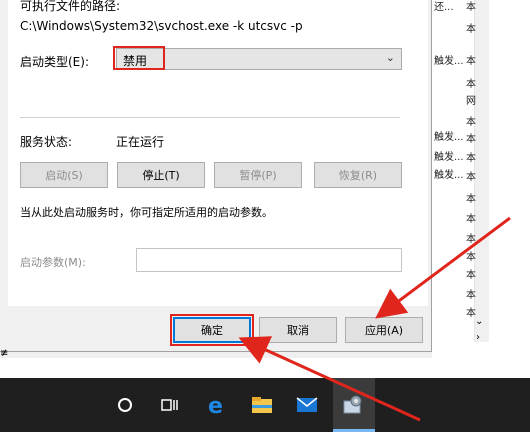  What do you see at coordinates (64, 175) in the screenshot?
I see `start-button: 启动(S)` at bounding box center [64, 175].